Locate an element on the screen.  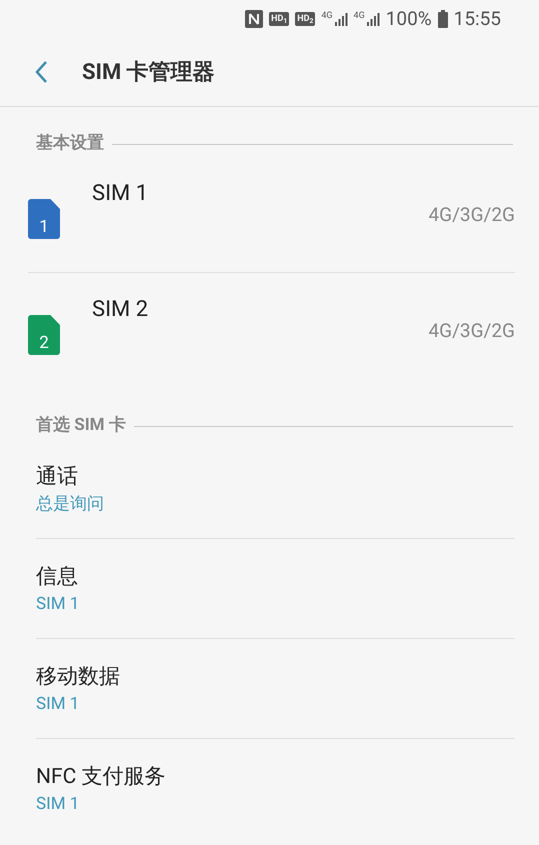
preference-row: 移动数据 SIM 1 is located at coordinates (275, 689).